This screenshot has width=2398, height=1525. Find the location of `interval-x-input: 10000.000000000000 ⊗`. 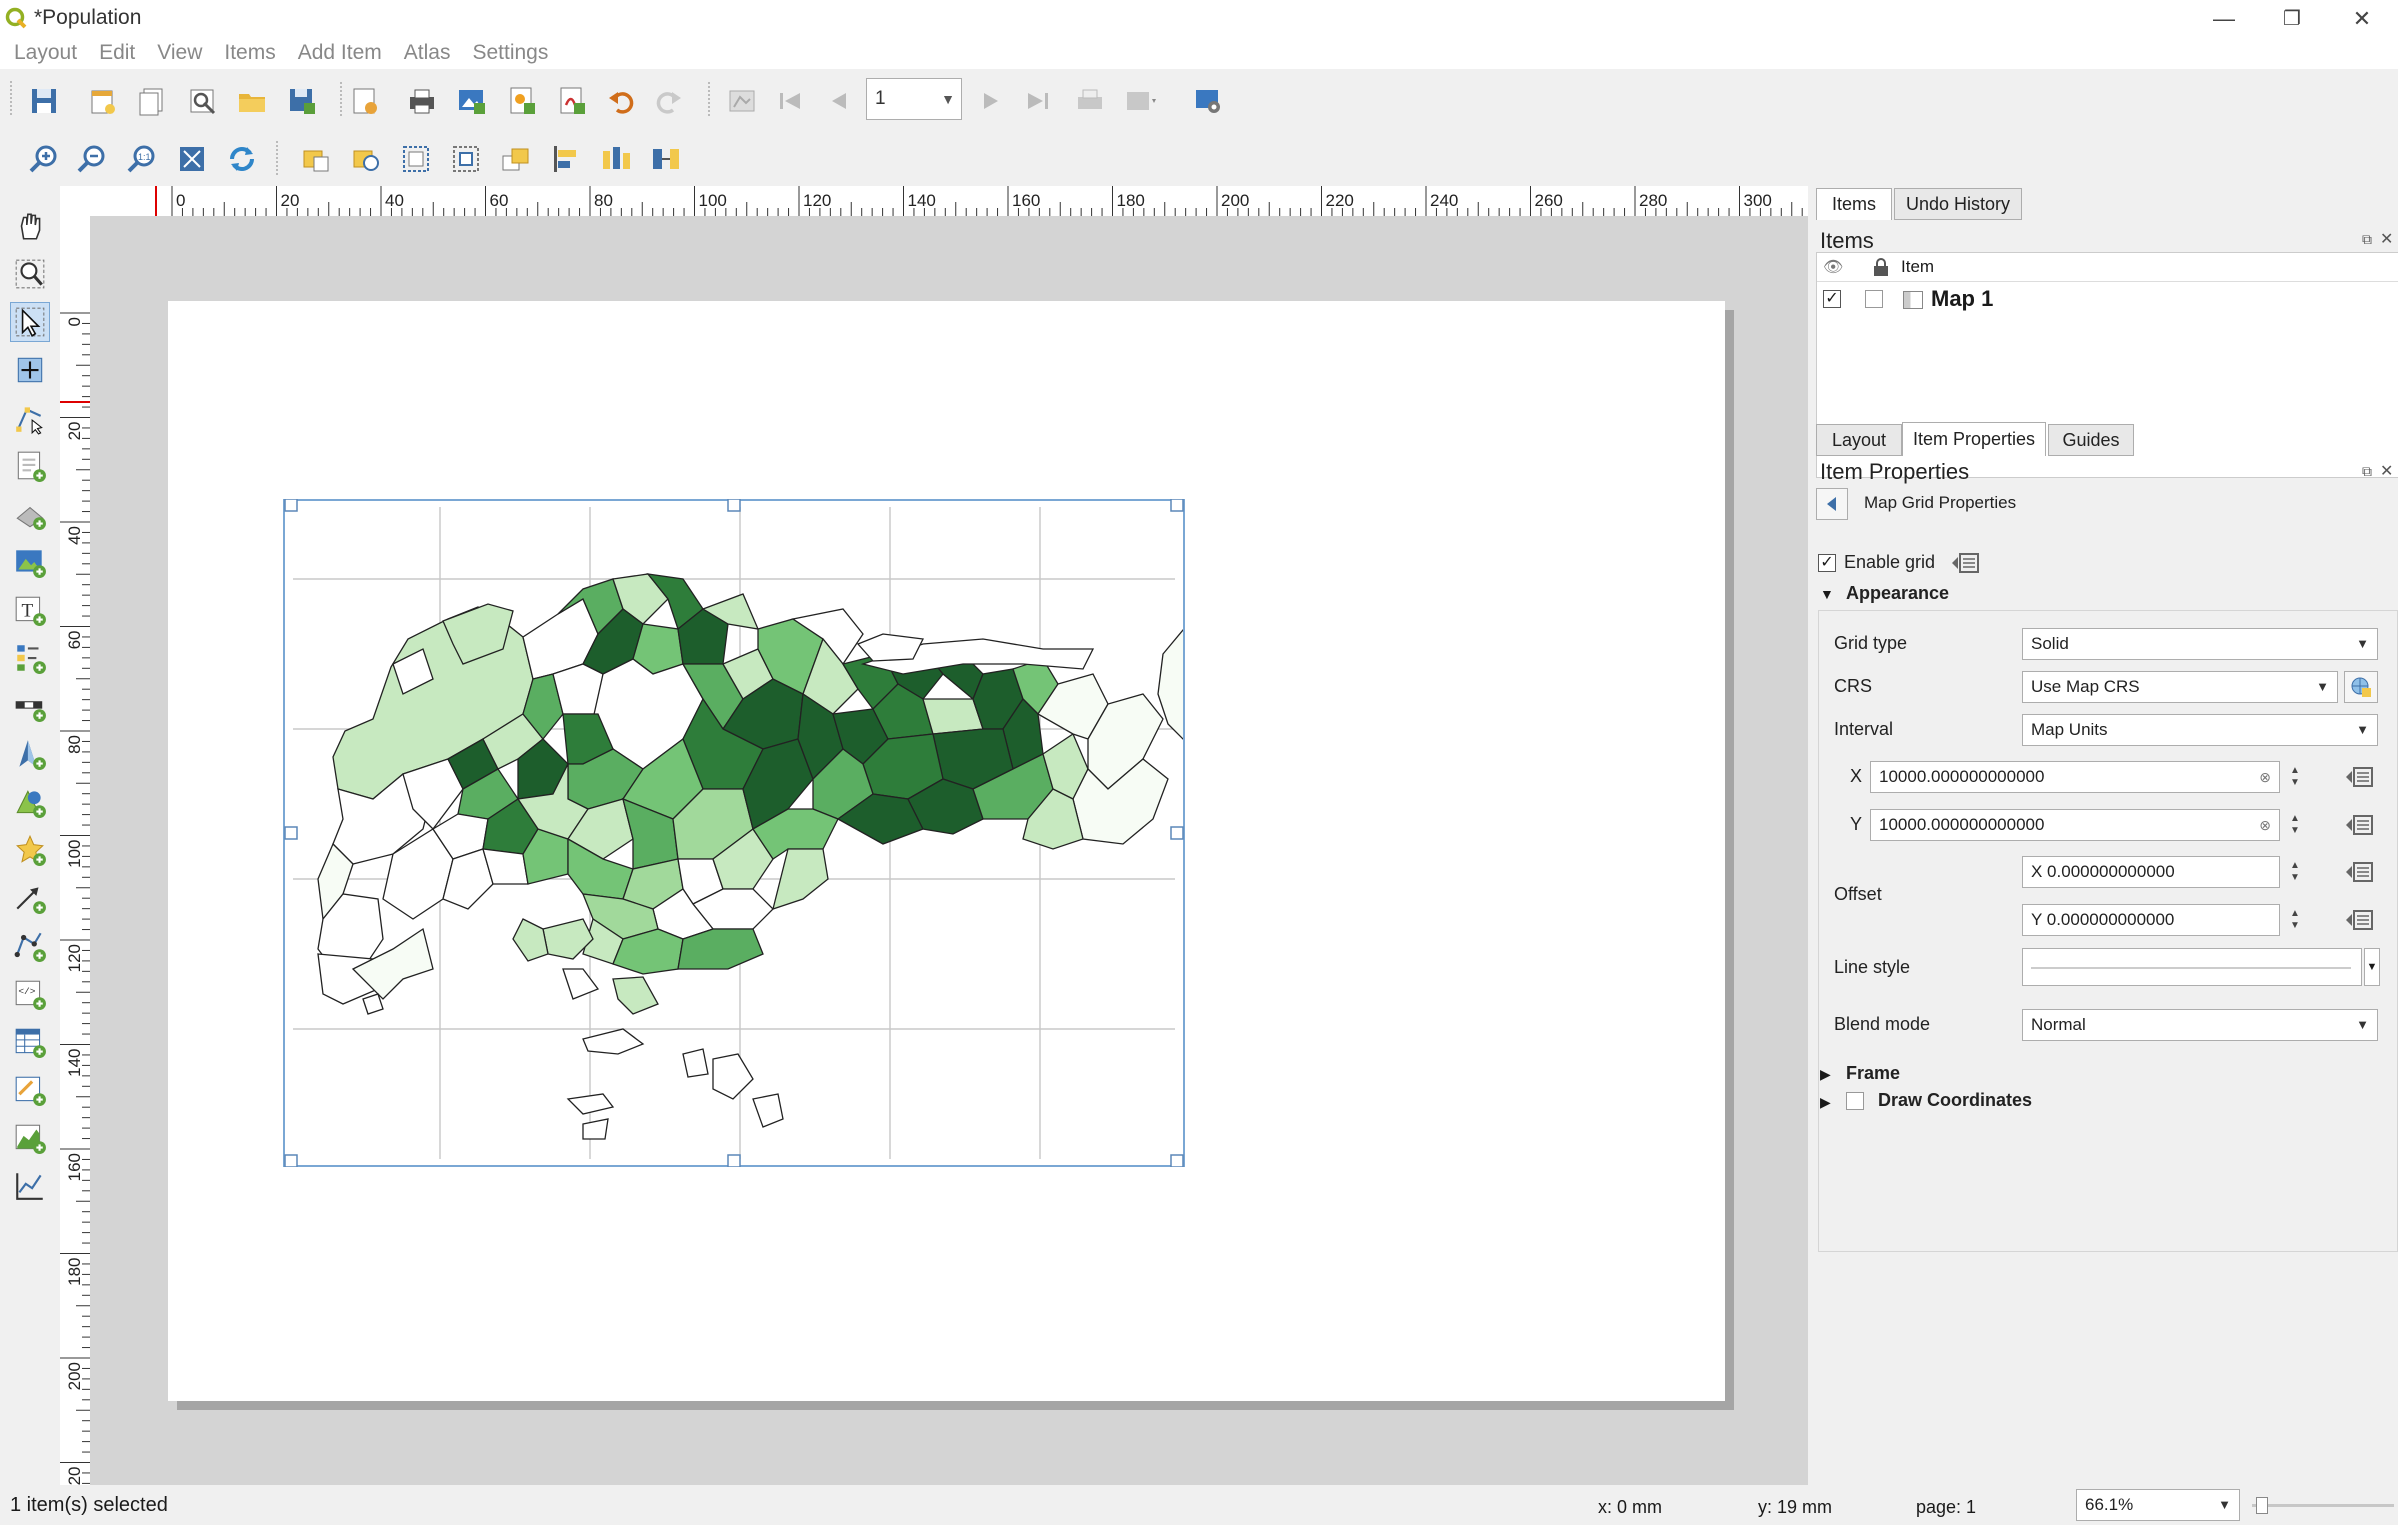

interval-x-input: 10000.000000000000 ⊗ is located at coordinates (2075, 777).